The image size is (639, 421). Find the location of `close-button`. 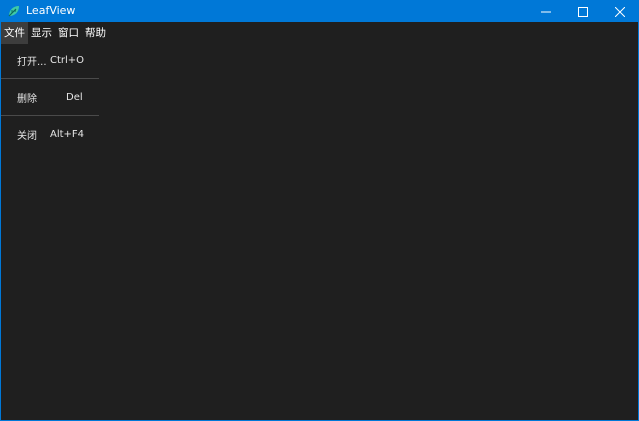

close-button is located at coordinates (619, 11).